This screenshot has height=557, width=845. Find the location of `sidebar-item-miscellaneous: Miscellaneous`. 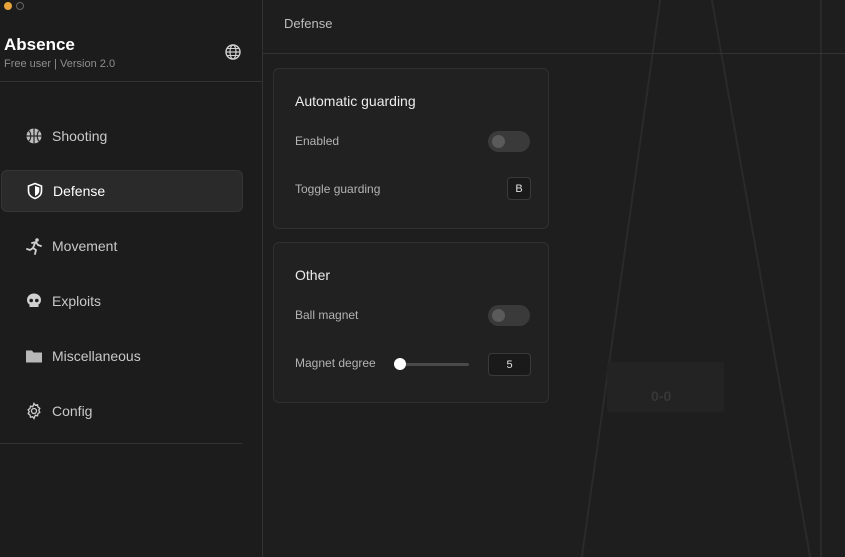

sidebar-item-miscellaneous: Miscellaneous is located at coordinates (122, 356).